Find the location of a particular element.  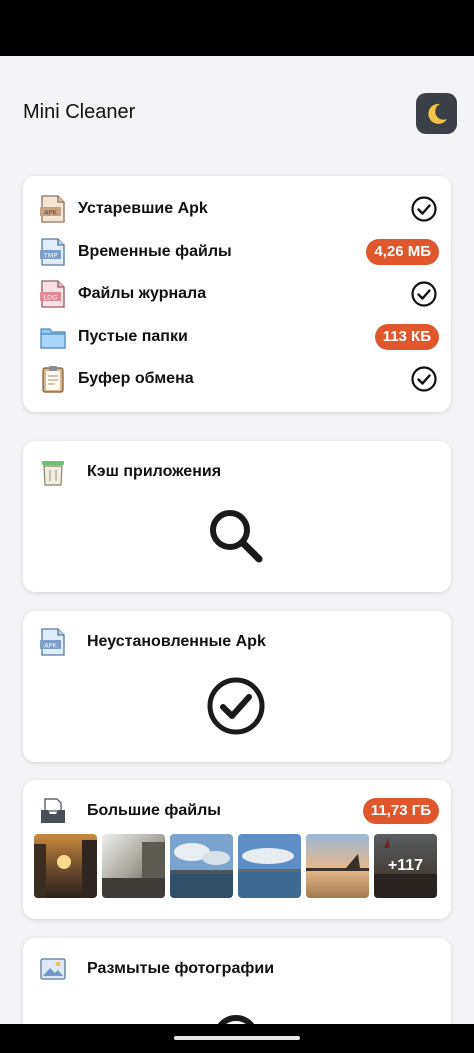

trash-can-icon is located at coordinates (53, 473).